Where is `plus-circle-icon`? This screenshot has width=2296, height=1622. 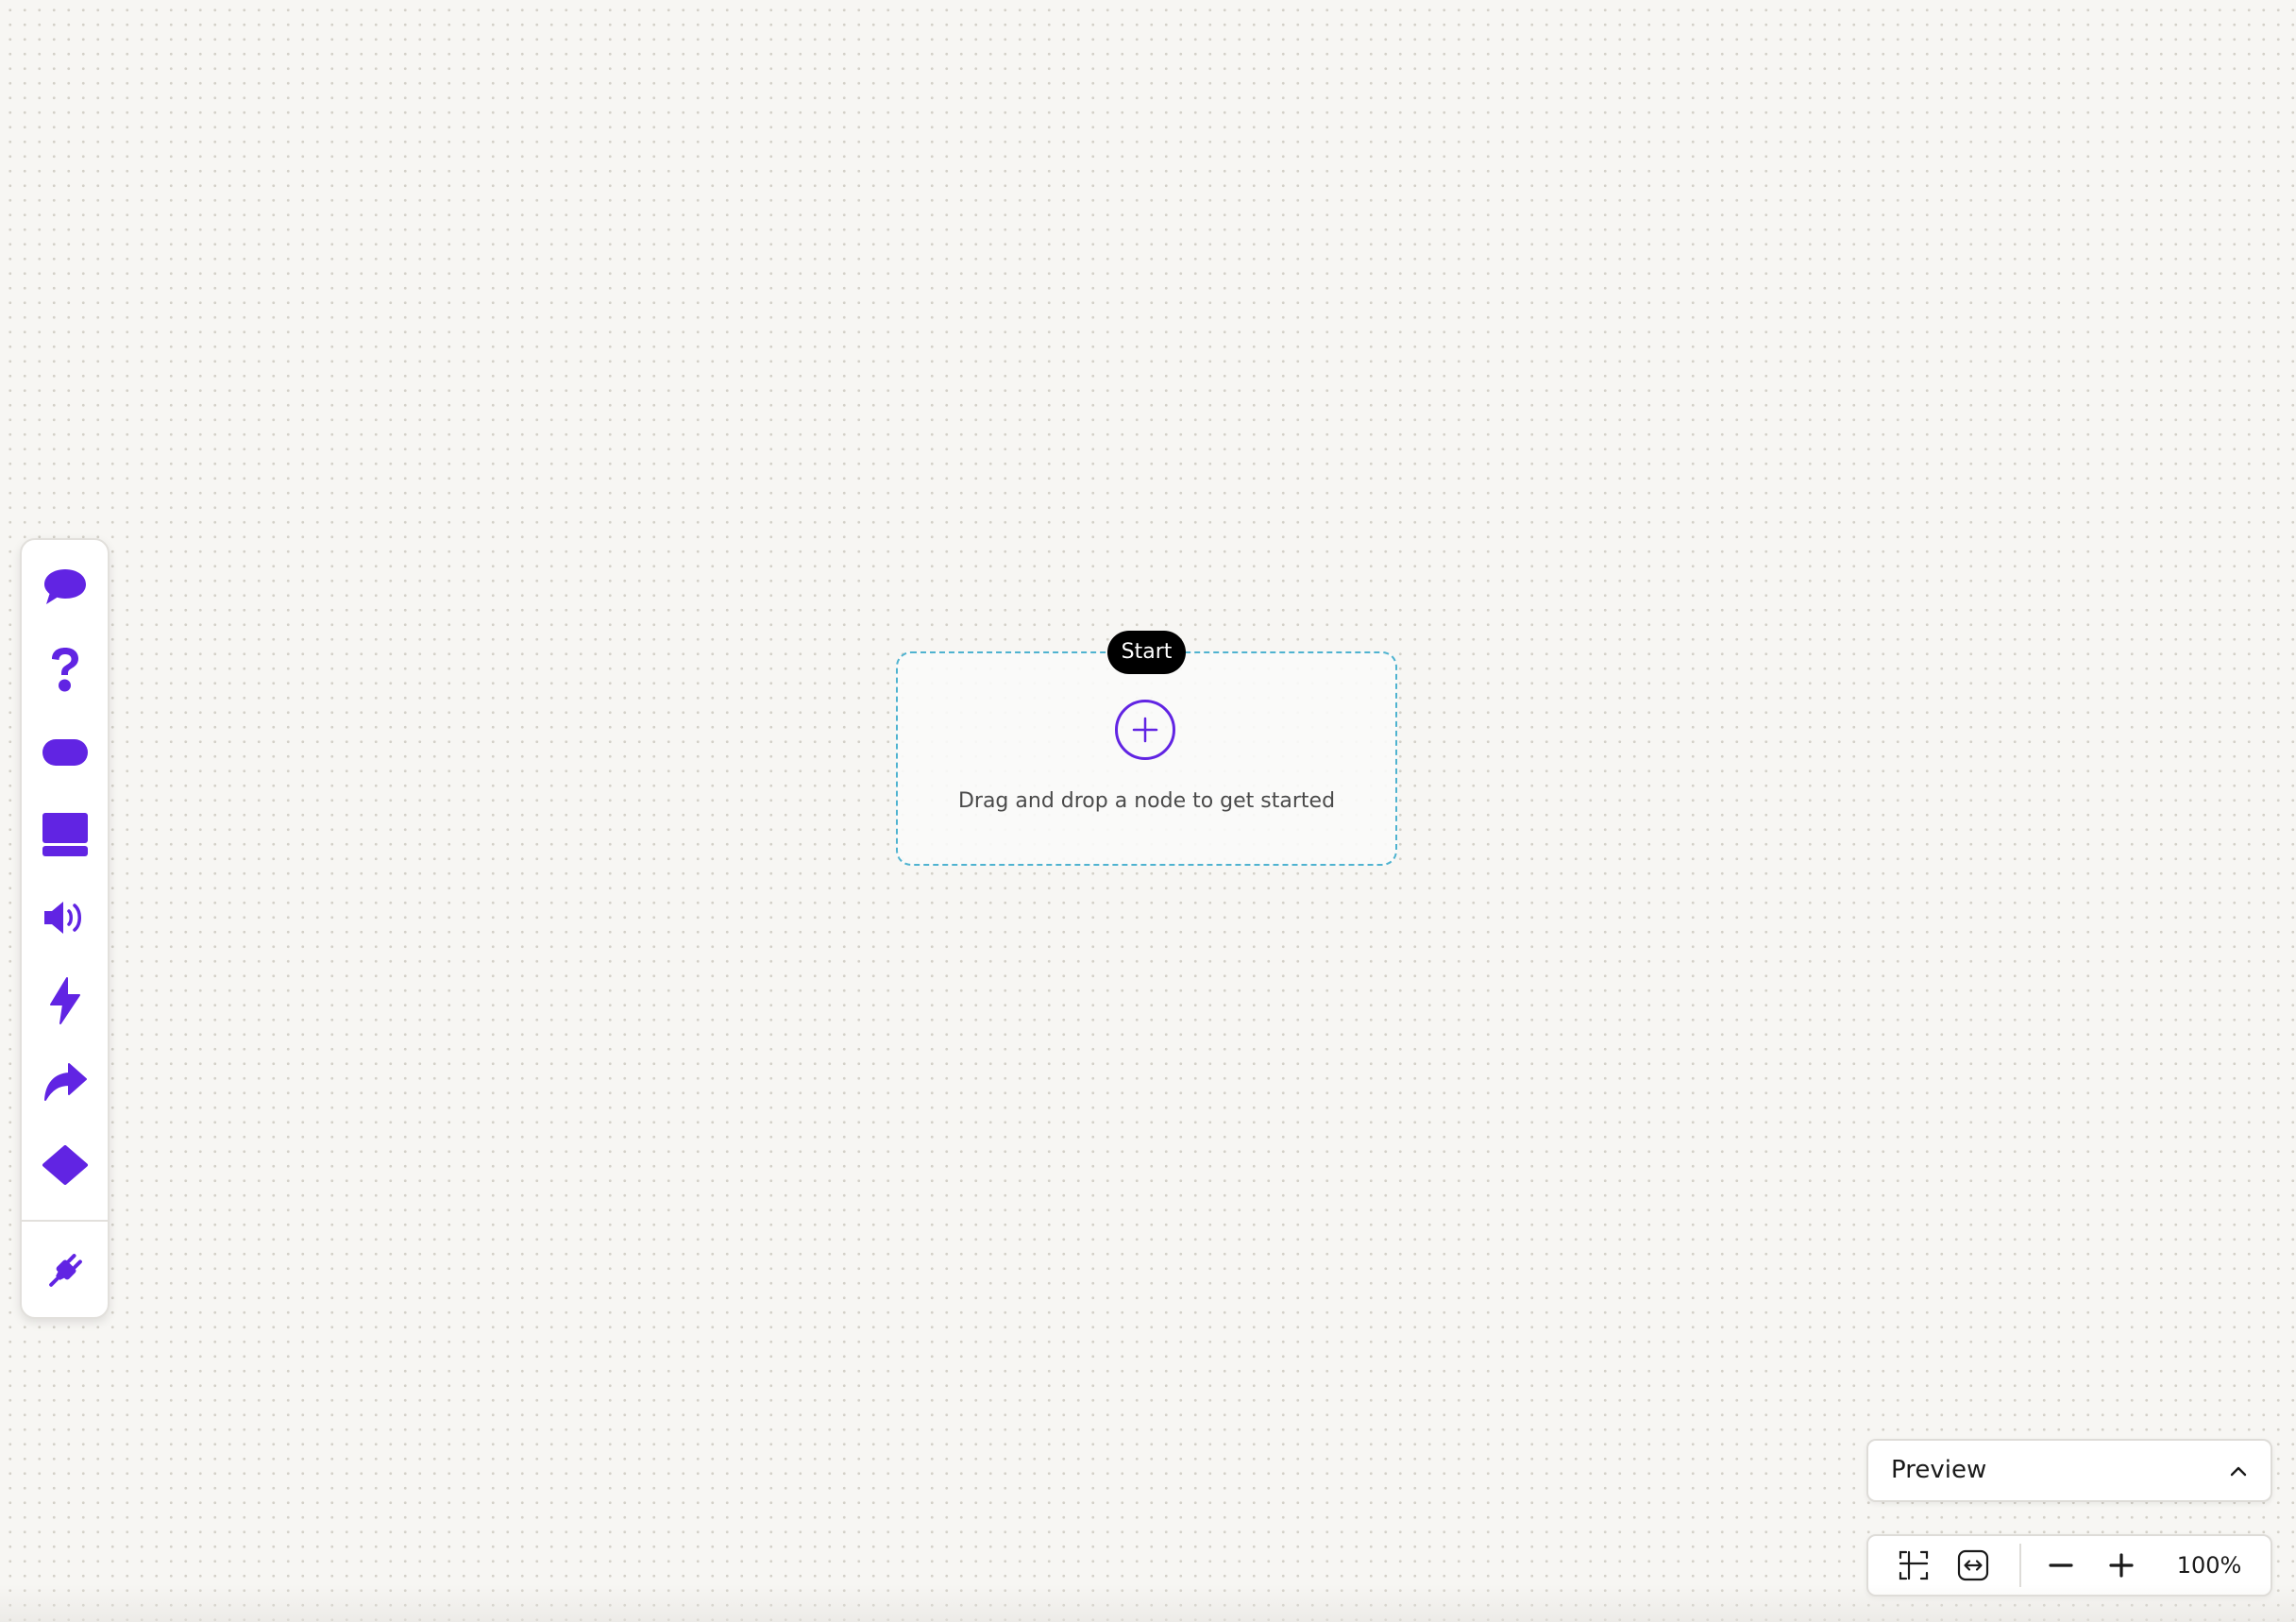 plus-circle-icon is located at coordinates (1145, 730).